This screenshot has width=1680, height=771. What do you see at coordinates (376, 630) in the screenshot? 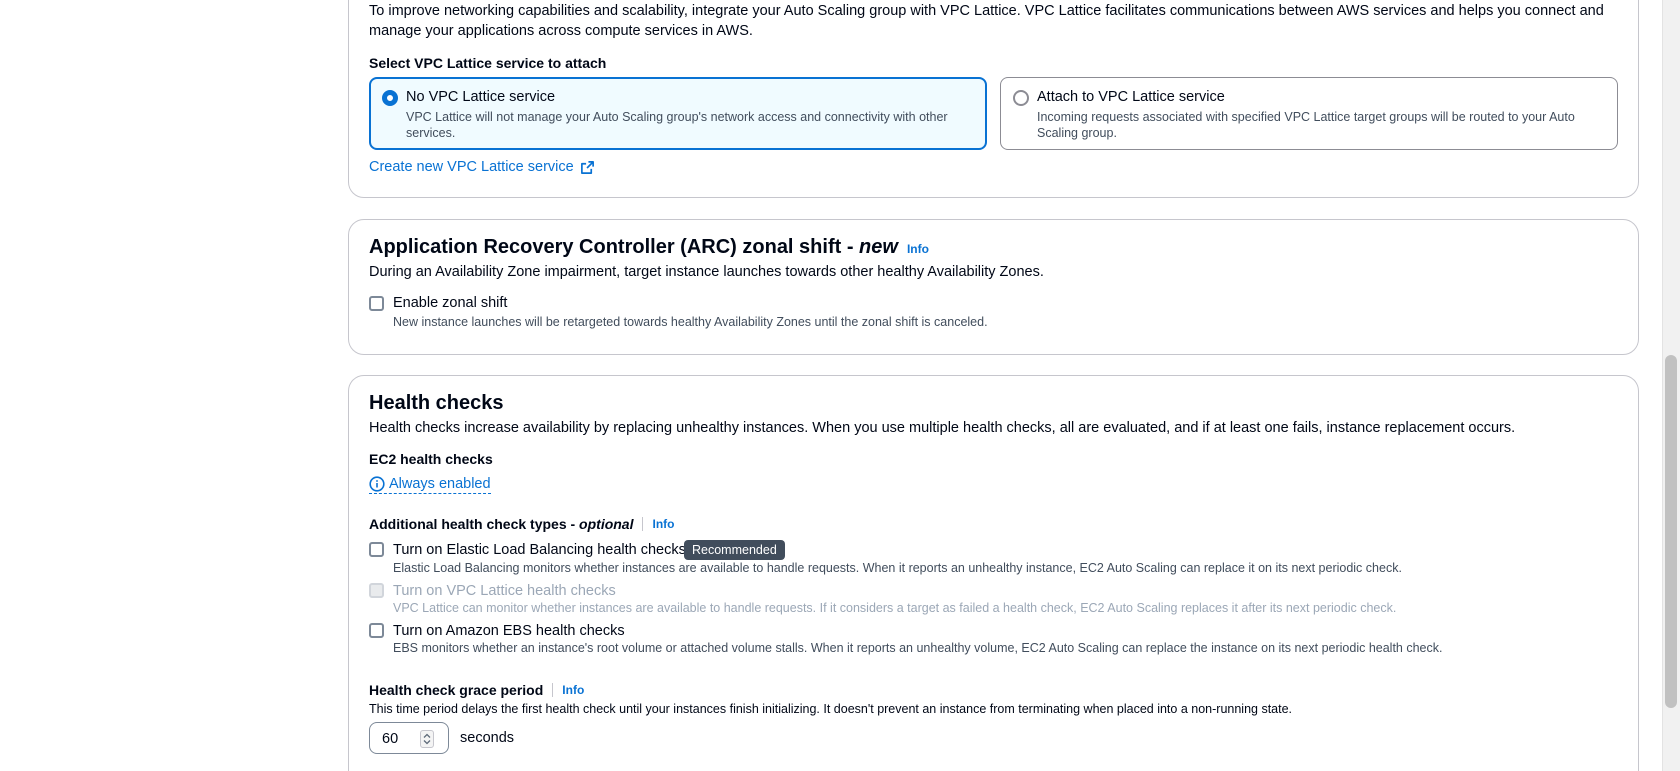
I see `ebs-health-checkbox` at bounding box center [376, 630].